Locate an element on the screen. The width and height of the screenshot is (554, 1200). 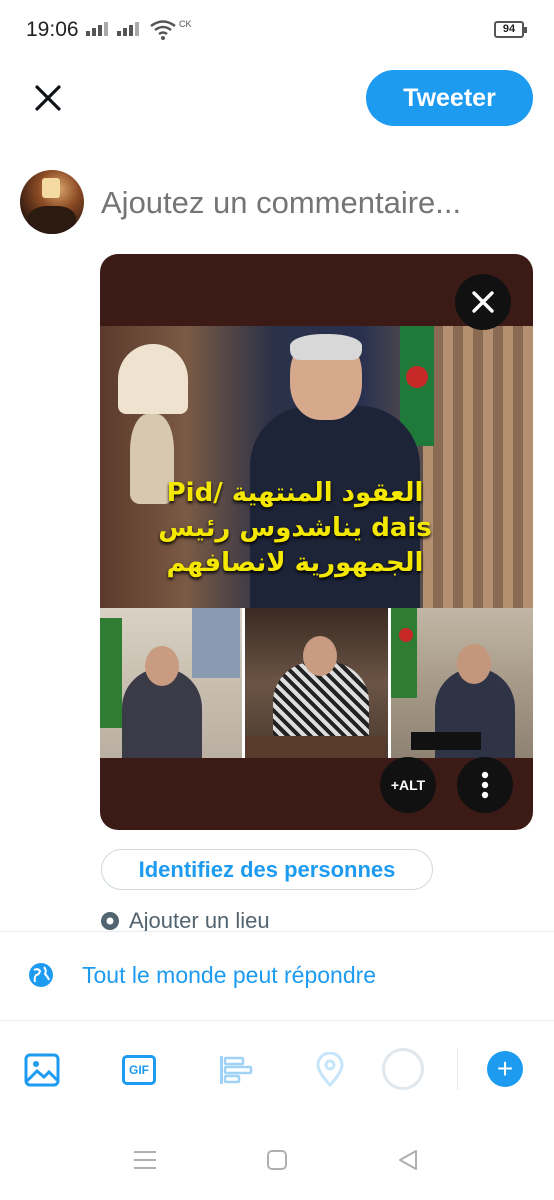
reply-setting-label: Tout le monde peut répondre is located at coordinates (229, 974).